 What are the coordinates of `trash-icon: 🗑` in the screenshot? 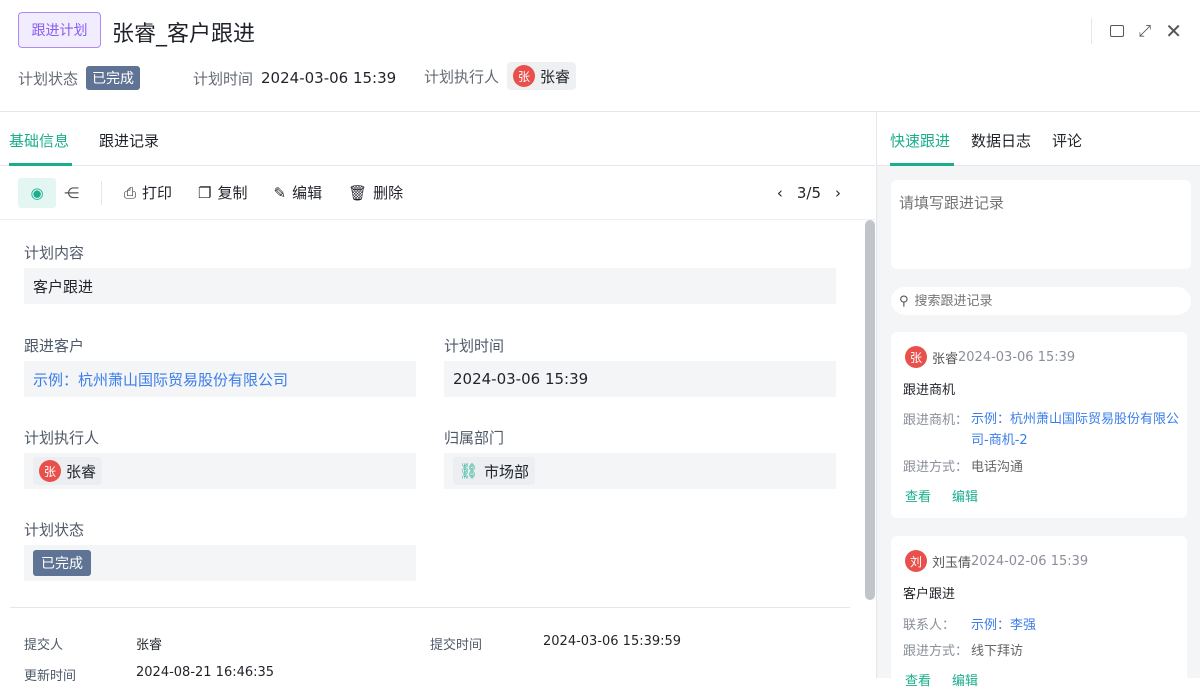 It's located at (358, 192).